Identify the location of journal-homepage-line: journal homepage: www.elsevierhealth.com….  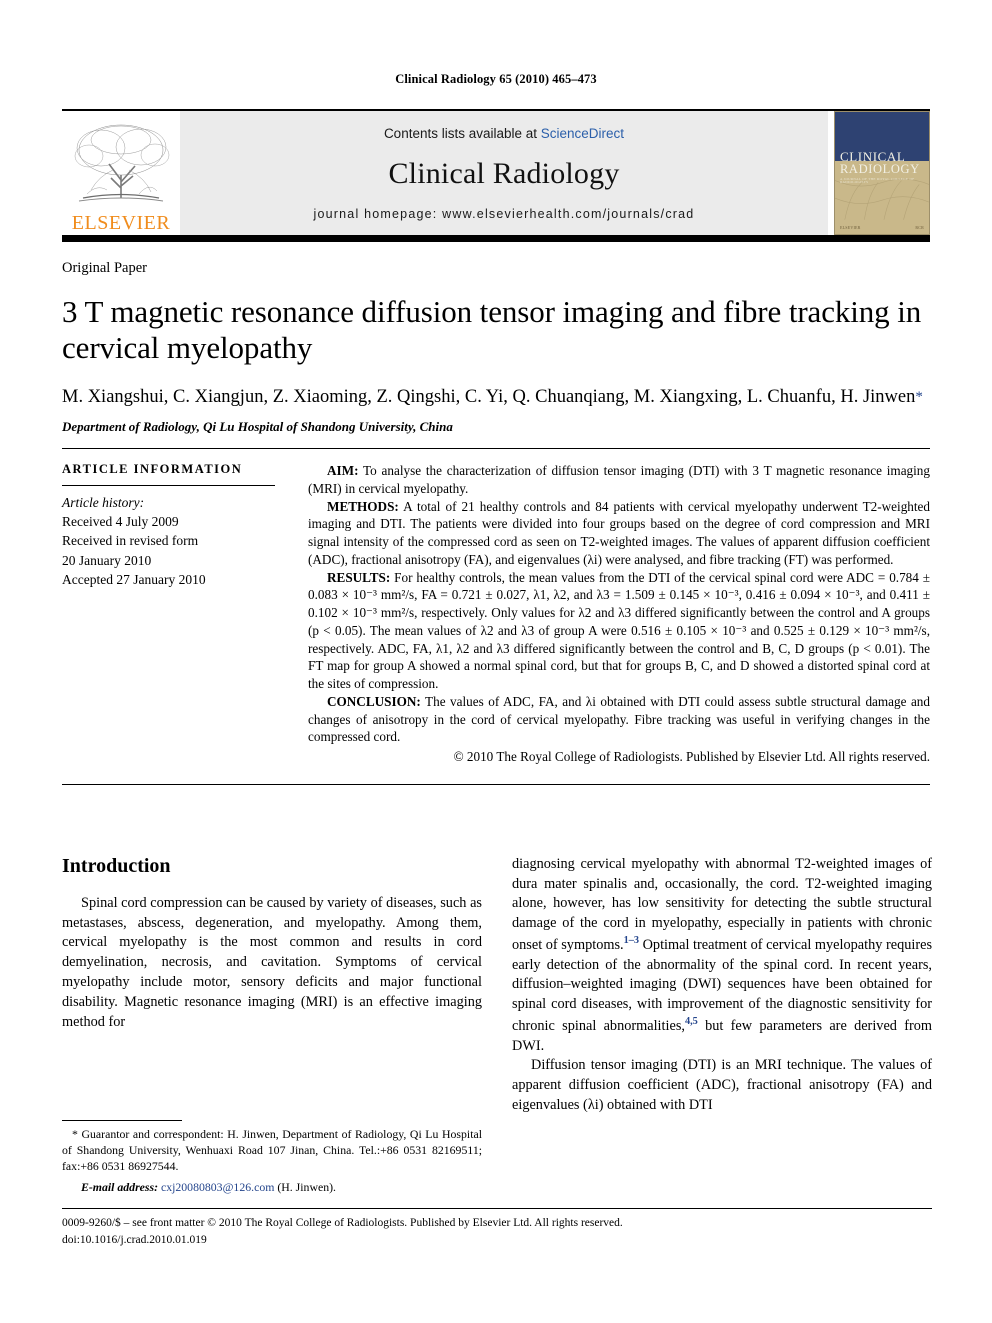
(504, 214).